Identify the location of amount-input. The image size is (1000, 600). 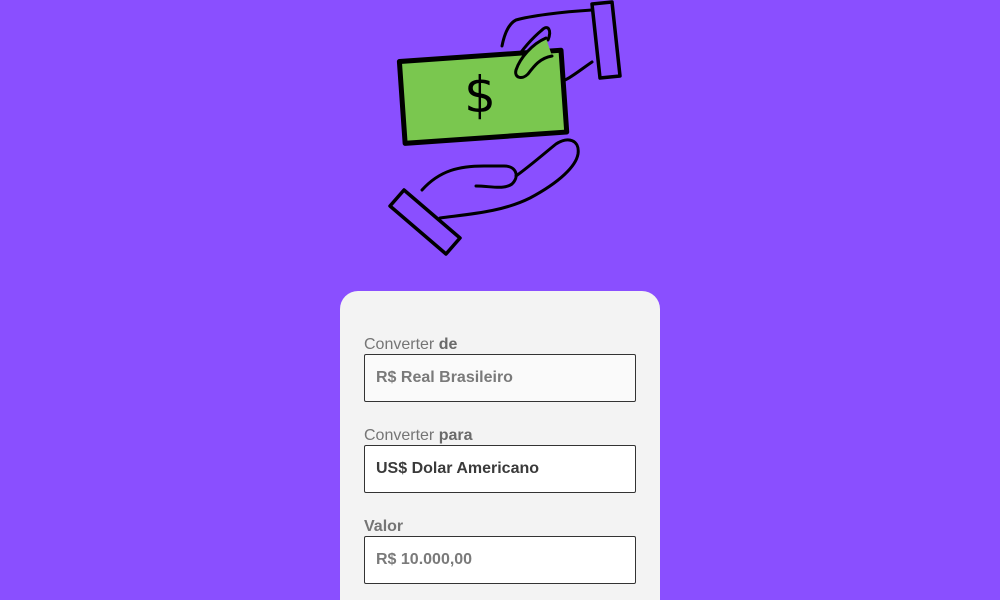
(500, 560).